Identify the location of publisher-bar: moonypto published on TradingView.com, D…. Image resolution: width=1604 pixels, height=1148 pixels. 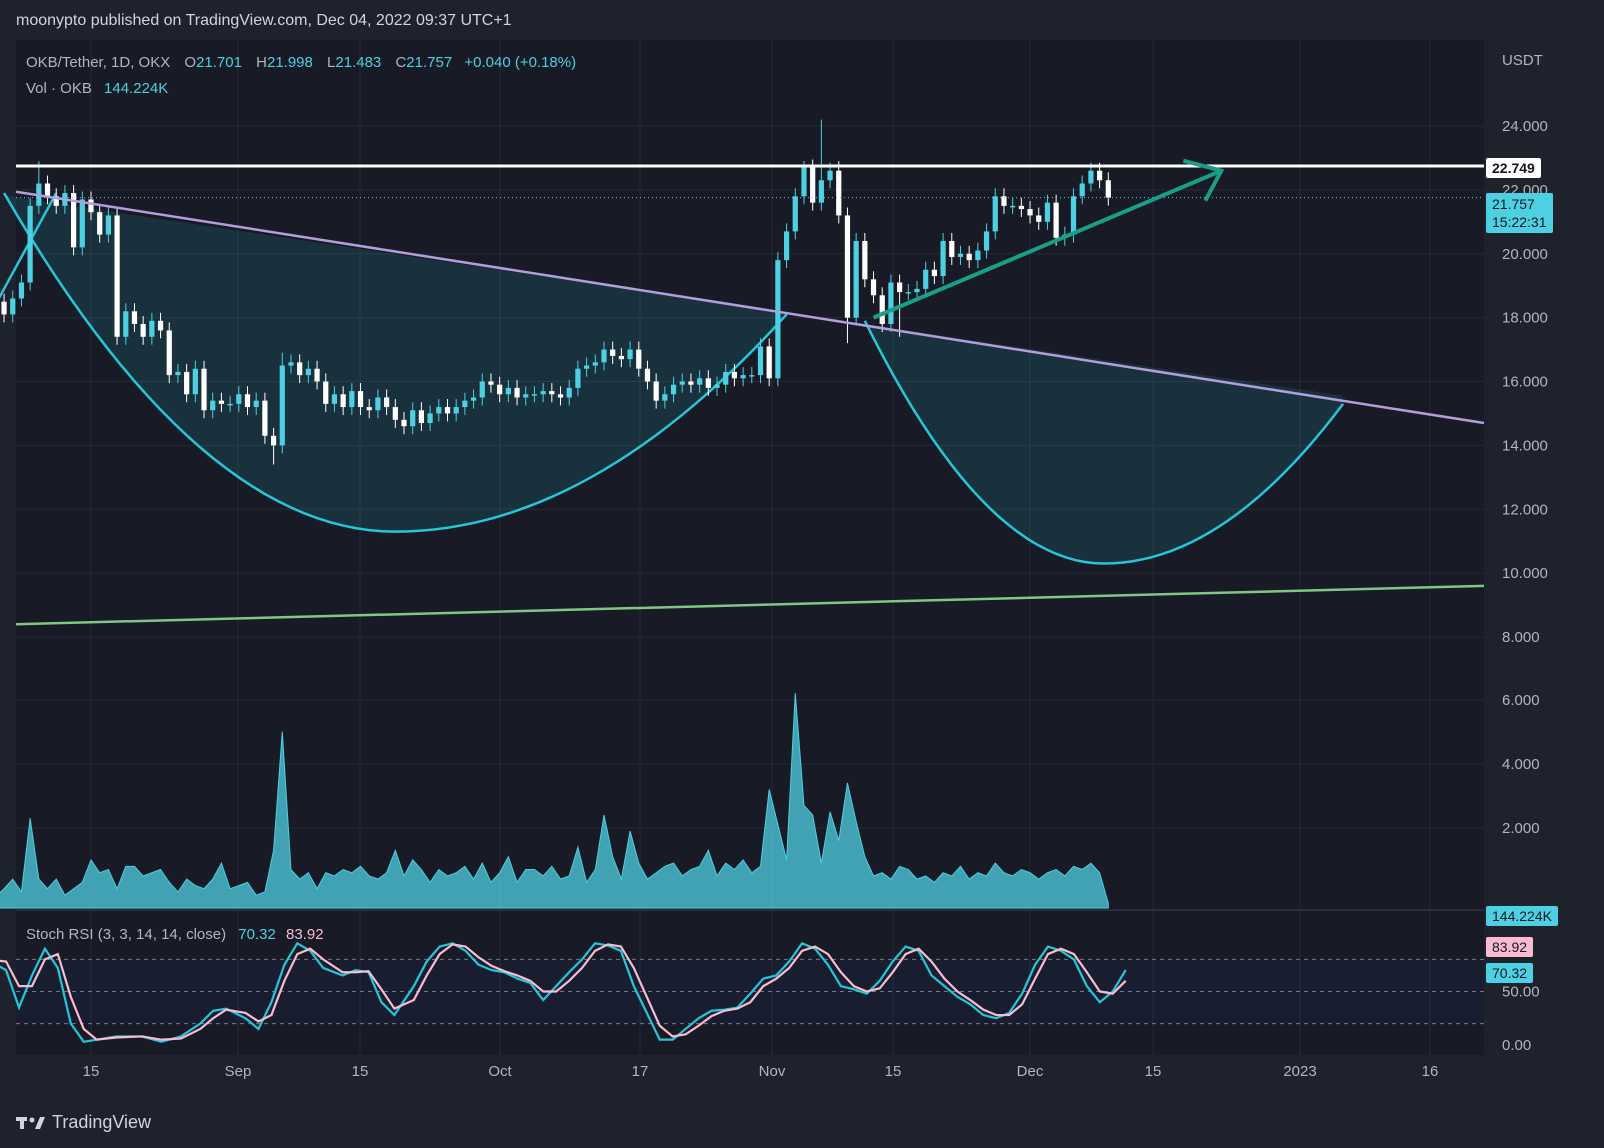
(802, 20).